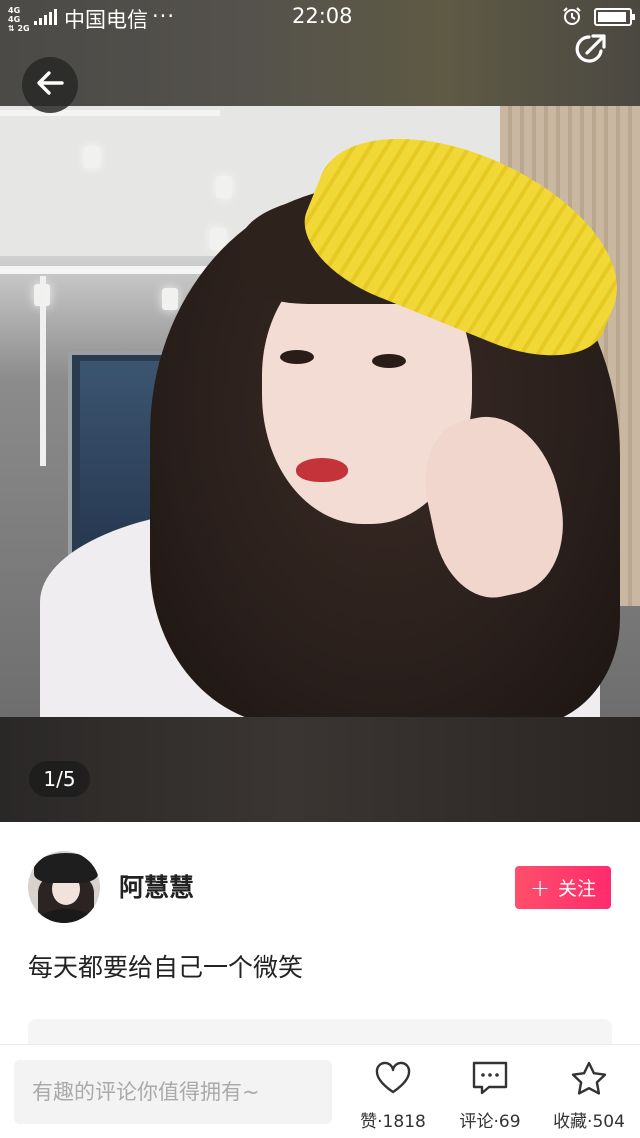 The width and height of the screenshot is (640, 1138). Describe the element at coordinates (490, 1122) in the screenshot. I see `comment-count-label: 评论·69` at that location.